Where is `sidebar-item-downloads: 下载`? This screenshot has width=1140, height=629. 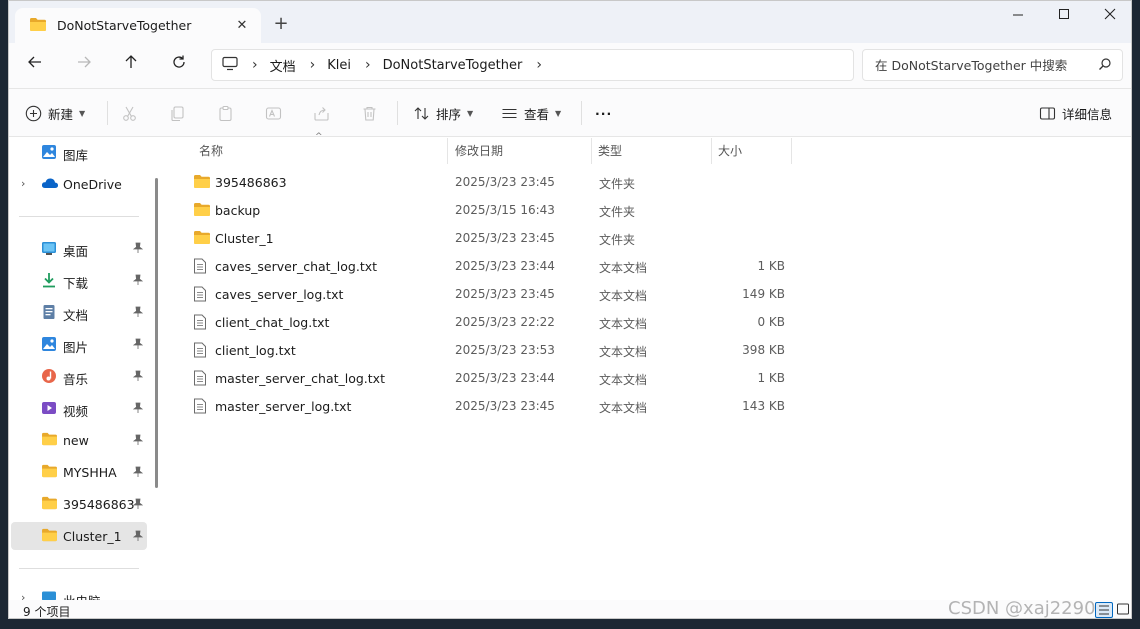
sidebar-item-downloads: 下载 is located at coordinates (79, 280).